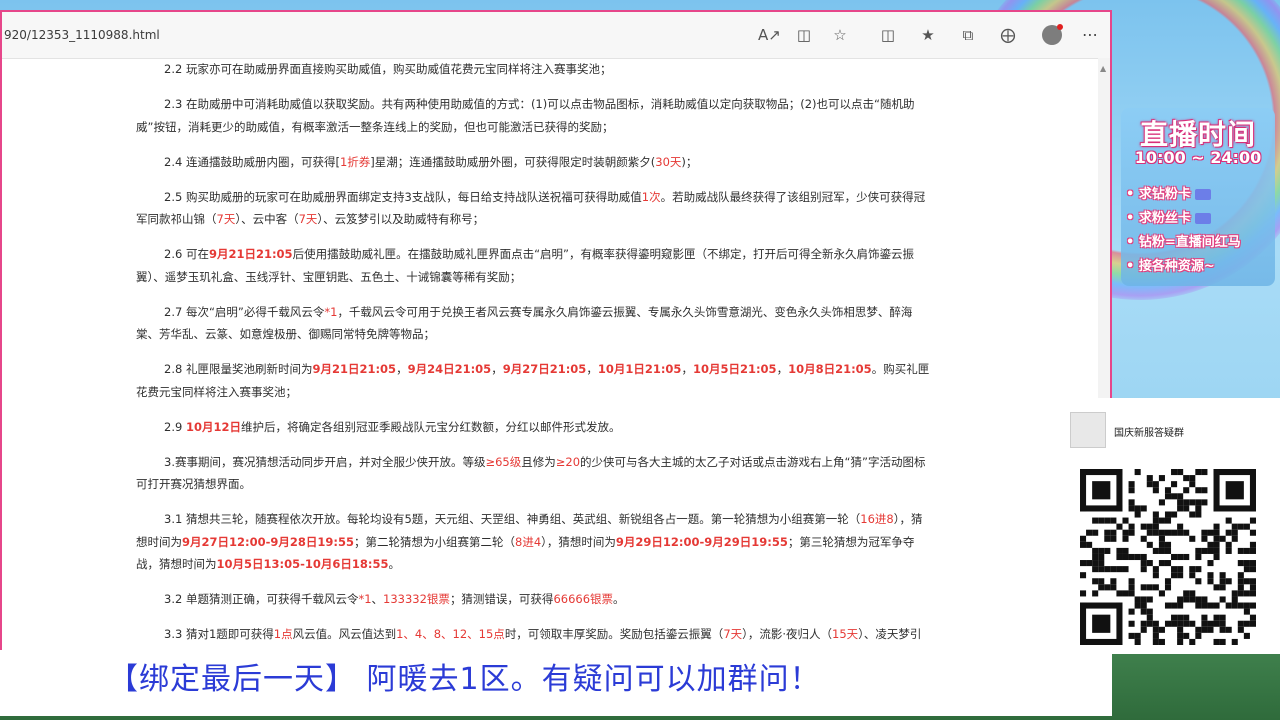 The width and height of the screenshot is (1280, 720). Describe the element at coordinates (82, 35) in the screenshot. I see `address-bar: 920/12353_1110988.html` at that location.